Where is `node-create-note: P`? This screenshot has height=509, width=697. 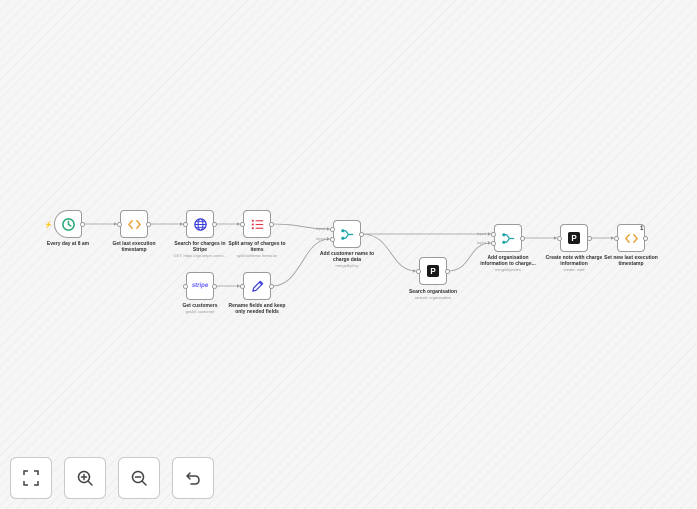
node-create-note: P is located at coordinates (574, 238).